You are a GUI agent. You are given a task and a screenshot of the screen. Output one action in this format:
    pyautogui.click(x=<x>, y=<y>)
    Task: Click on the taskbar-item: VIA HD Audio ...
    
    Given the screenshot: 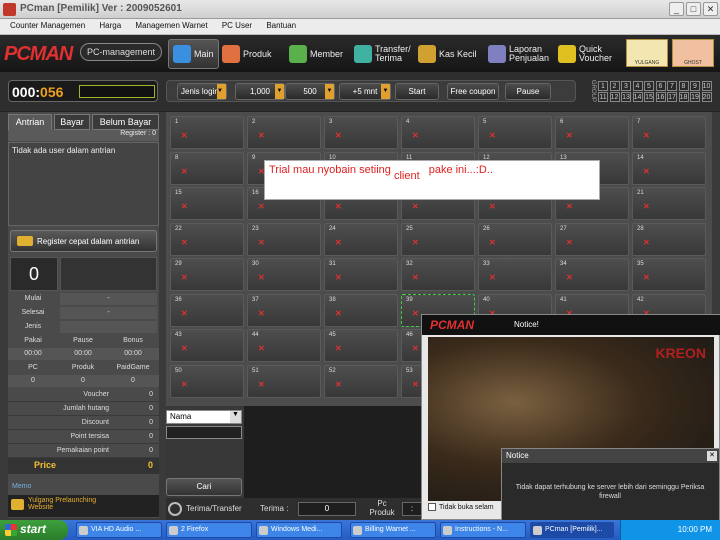 What is the action you would take?
    pyautogui.click(x=119, y=530)
    